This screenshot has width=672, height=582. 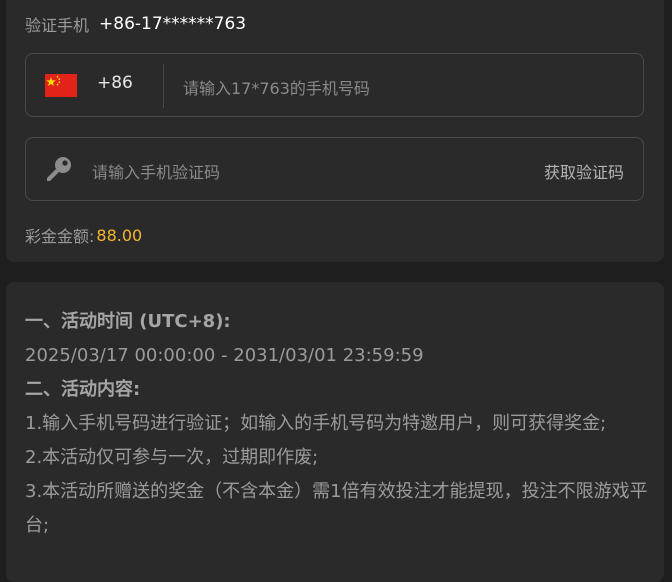 I want to click on phone-input-field: +86 请输入17*763的手机号码, so click(x=334, y=85).